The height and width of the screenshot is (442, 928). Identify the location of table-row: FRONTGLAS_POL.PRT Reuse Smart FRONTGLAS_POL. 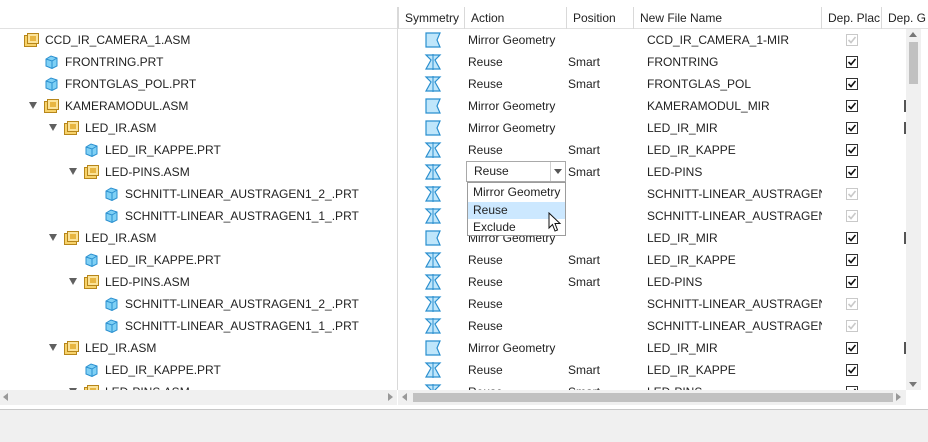
(453, 84).